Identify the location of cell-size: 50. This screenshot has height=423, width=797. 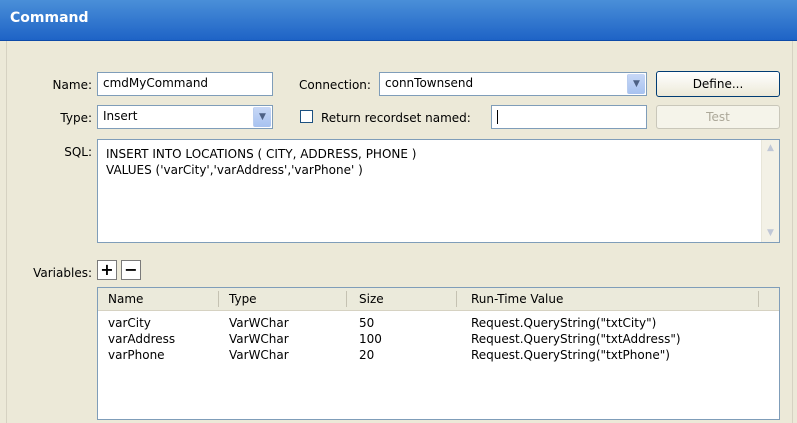
(367, 323).